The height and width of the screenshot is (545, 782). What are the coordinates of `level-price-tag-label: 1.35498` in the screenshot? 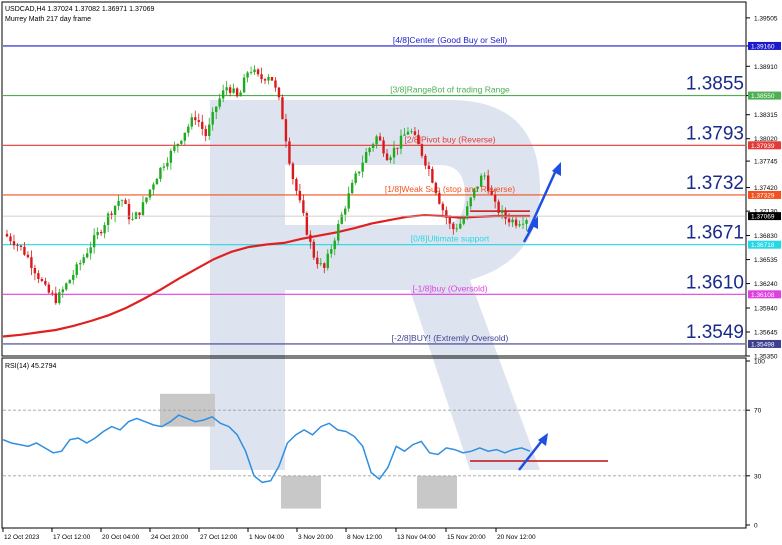 It's located at (763, 344).